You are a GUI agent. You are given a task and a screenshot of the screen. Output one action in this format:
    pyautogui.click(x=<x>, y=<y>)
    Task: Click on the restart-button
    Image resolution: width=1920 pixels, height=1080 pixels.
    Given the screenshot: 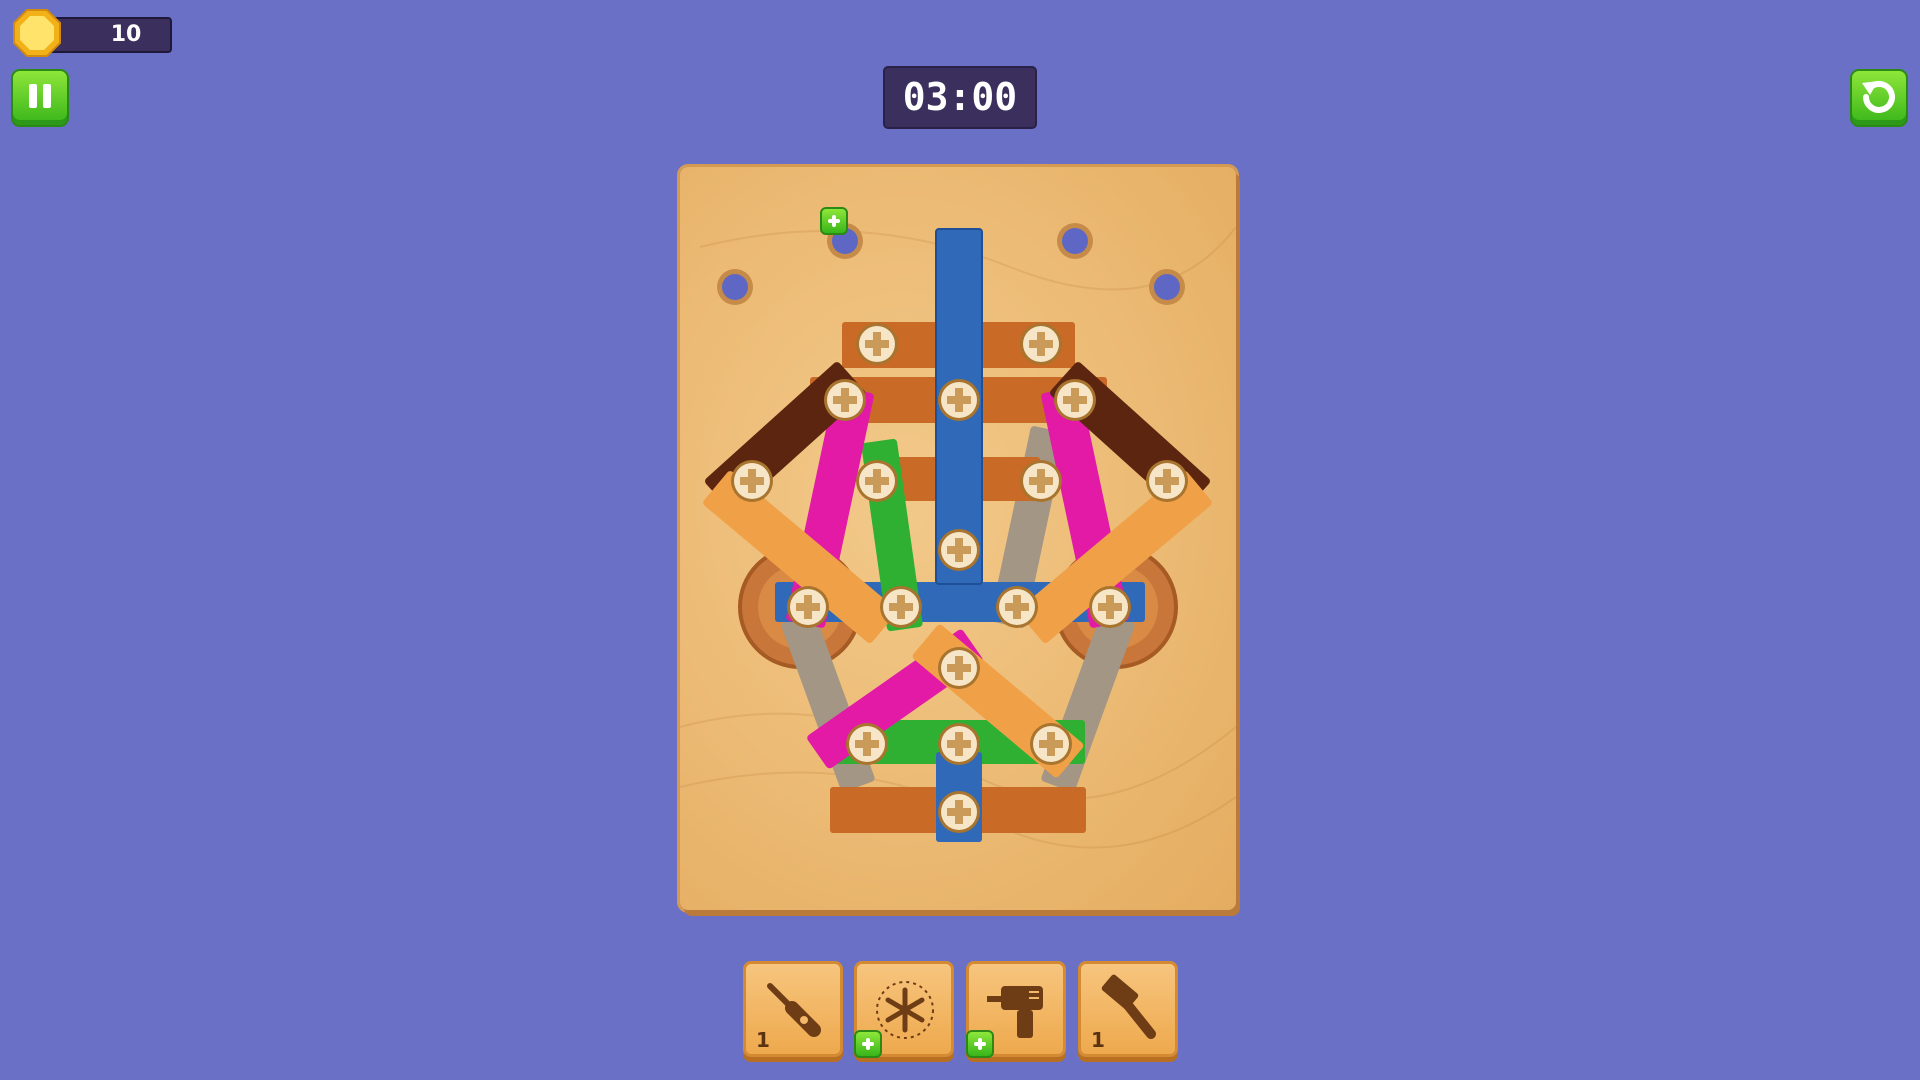 What is the action you would take?
    pyautogui.click(x=1879, y=98)
    